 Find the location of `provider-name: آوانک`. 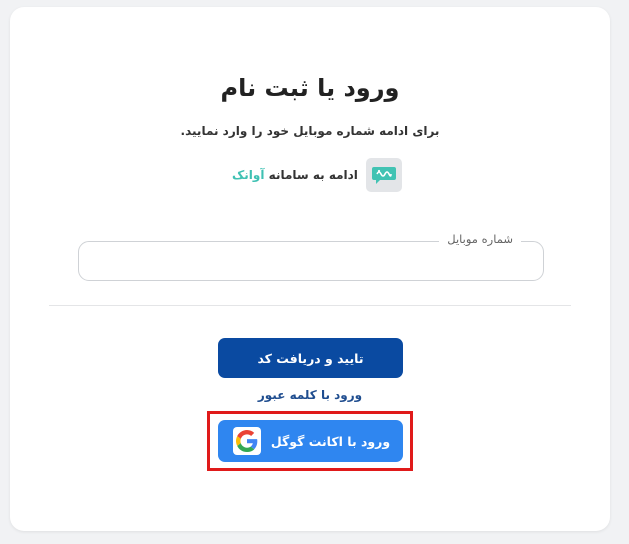

provider-name: آوانک is located at coordinates (248, 175).